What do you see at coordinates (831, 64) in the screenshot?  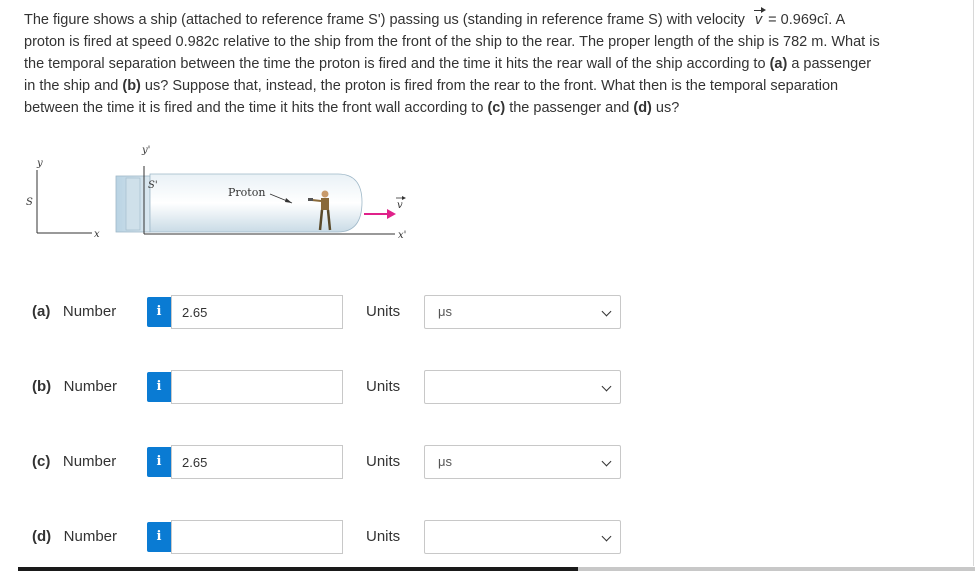 I see `problem-text: a passenger` at bounding box center [831, 64].